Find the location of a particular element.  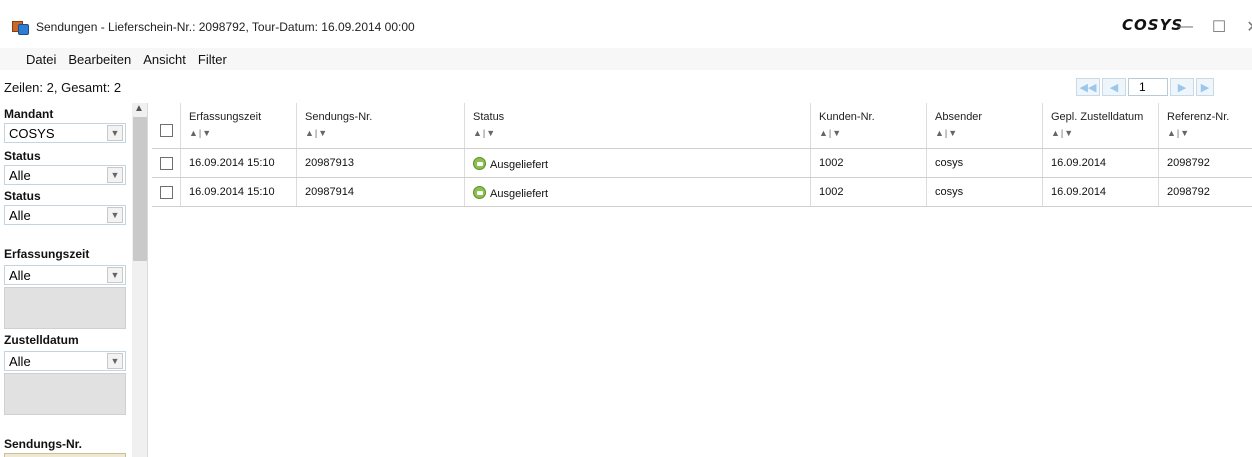

erfassungszeit-select: Alle ▼ is located at coordinates (65, 275).